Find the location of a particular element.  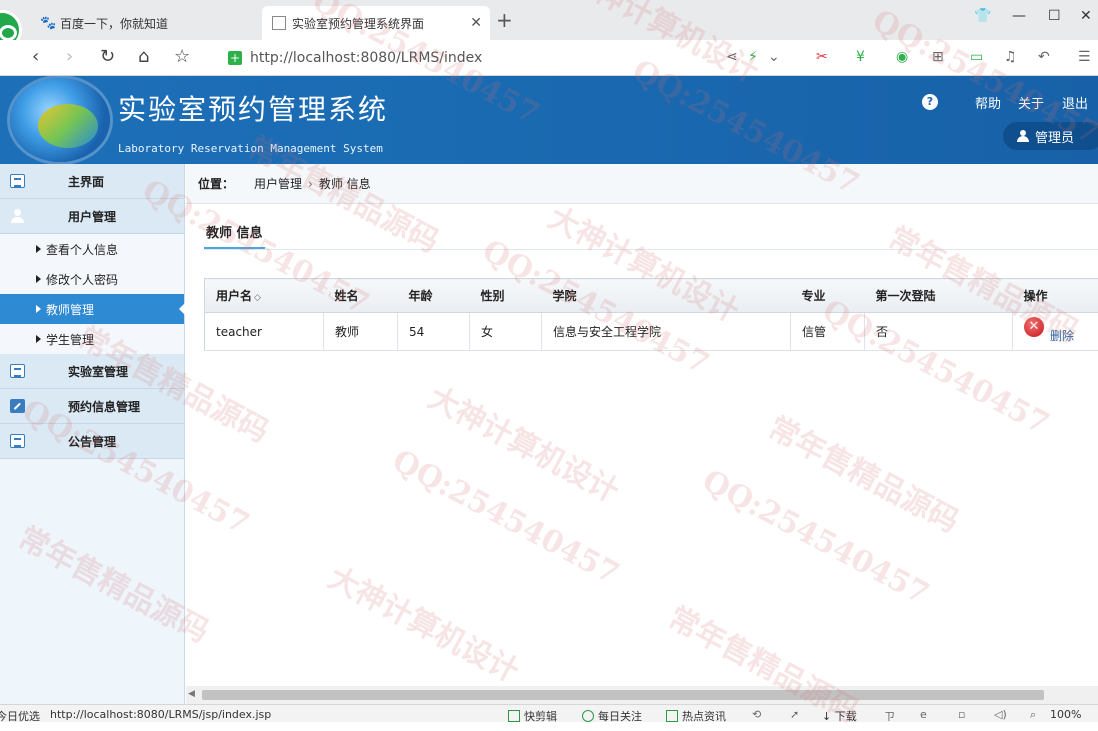

column-header-first-login: 第一次登陆 is located at coordinates (939, 296).